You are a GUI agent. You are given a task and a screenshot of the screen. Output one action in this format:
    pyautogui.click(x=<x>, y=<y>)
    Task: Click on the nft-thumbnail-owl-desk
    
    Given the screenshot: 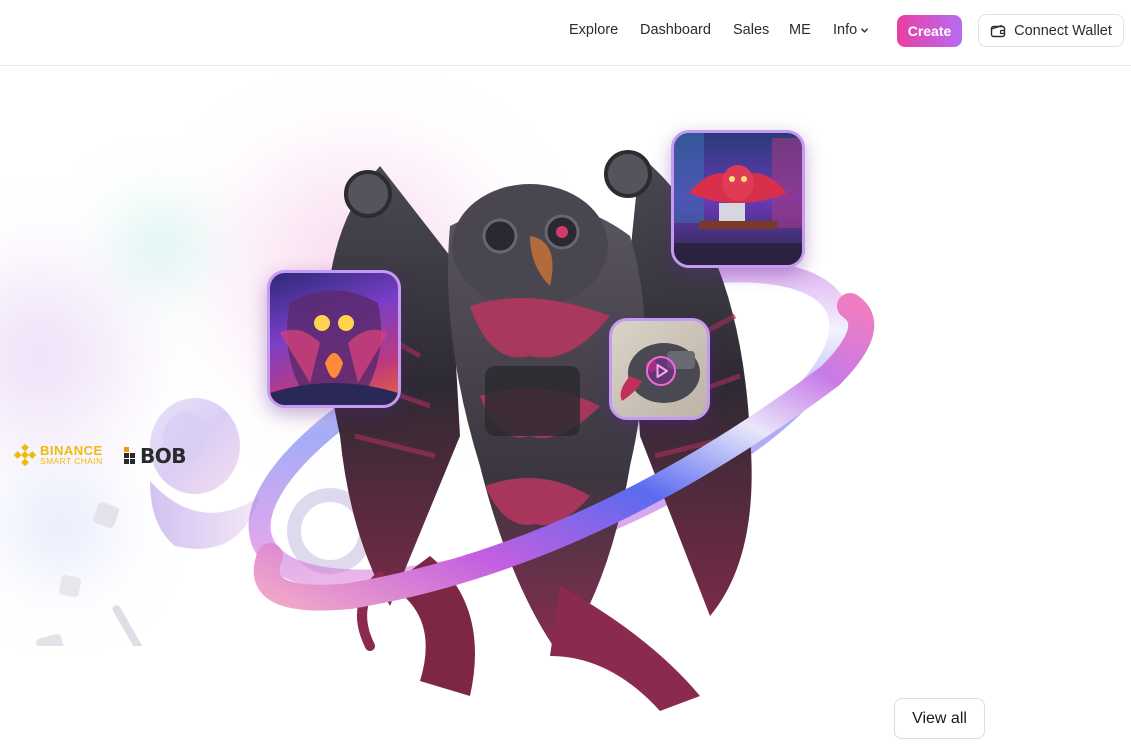 What is the action you would take?
    pyautogui.click(x=738, y=199)
    